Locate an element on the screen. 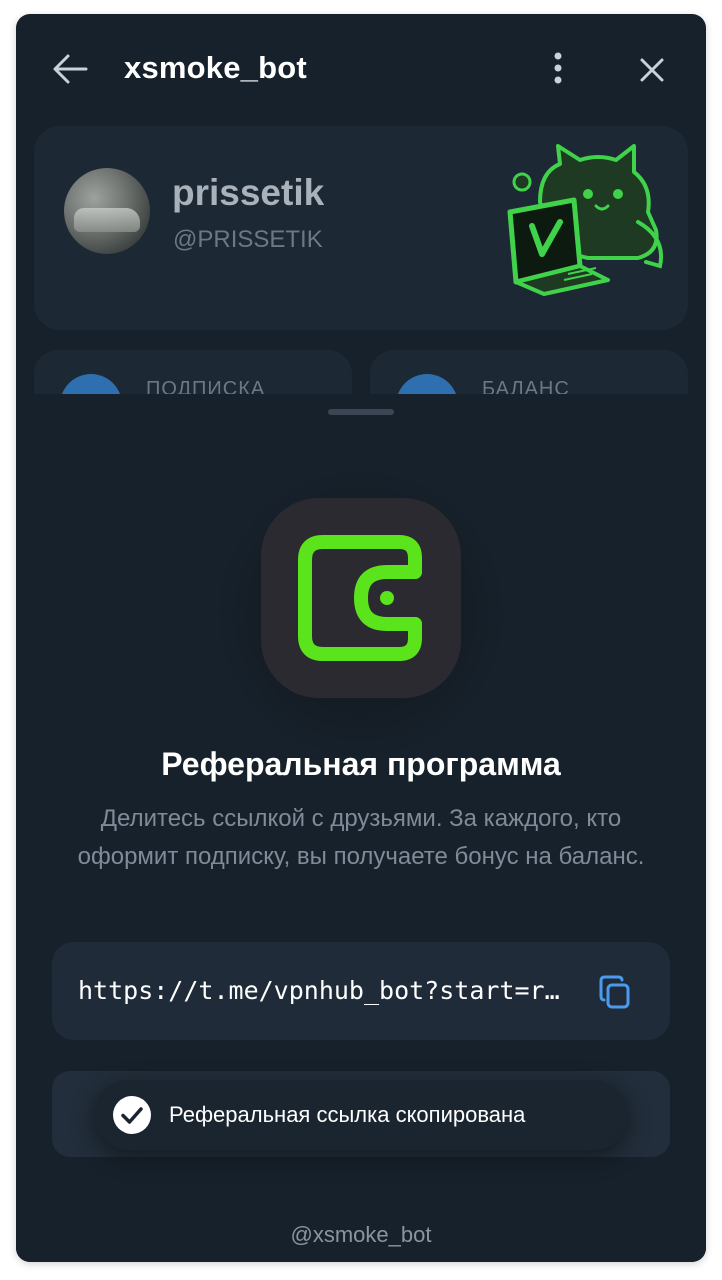  copy-button is located at coordinates (615, 992).